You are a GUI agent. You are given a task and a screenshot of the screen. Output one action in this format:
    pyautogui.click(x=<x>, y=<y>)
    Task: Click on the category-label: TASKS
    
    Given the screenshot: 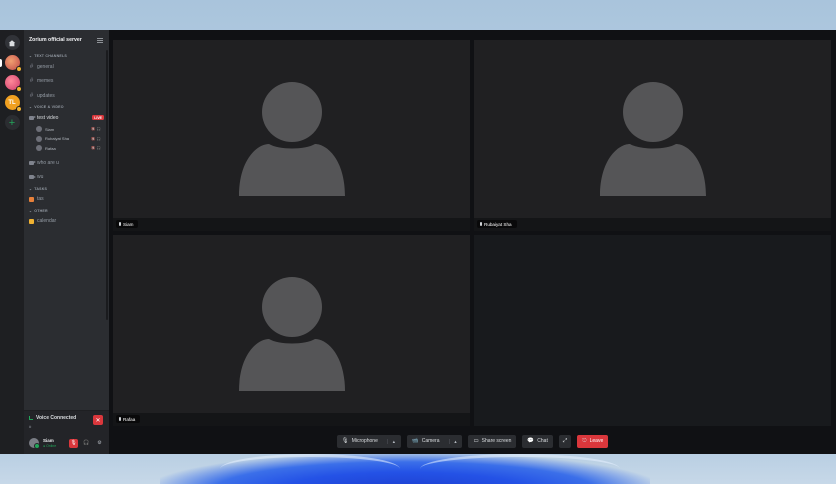 What is the action you would take?
    pyautogui.click(x=41, y=188)
    